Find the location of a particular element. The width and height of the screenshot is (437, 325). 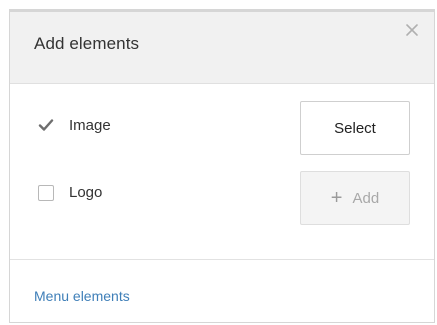

add-button-label: Add is located at coordinates (366, 198).